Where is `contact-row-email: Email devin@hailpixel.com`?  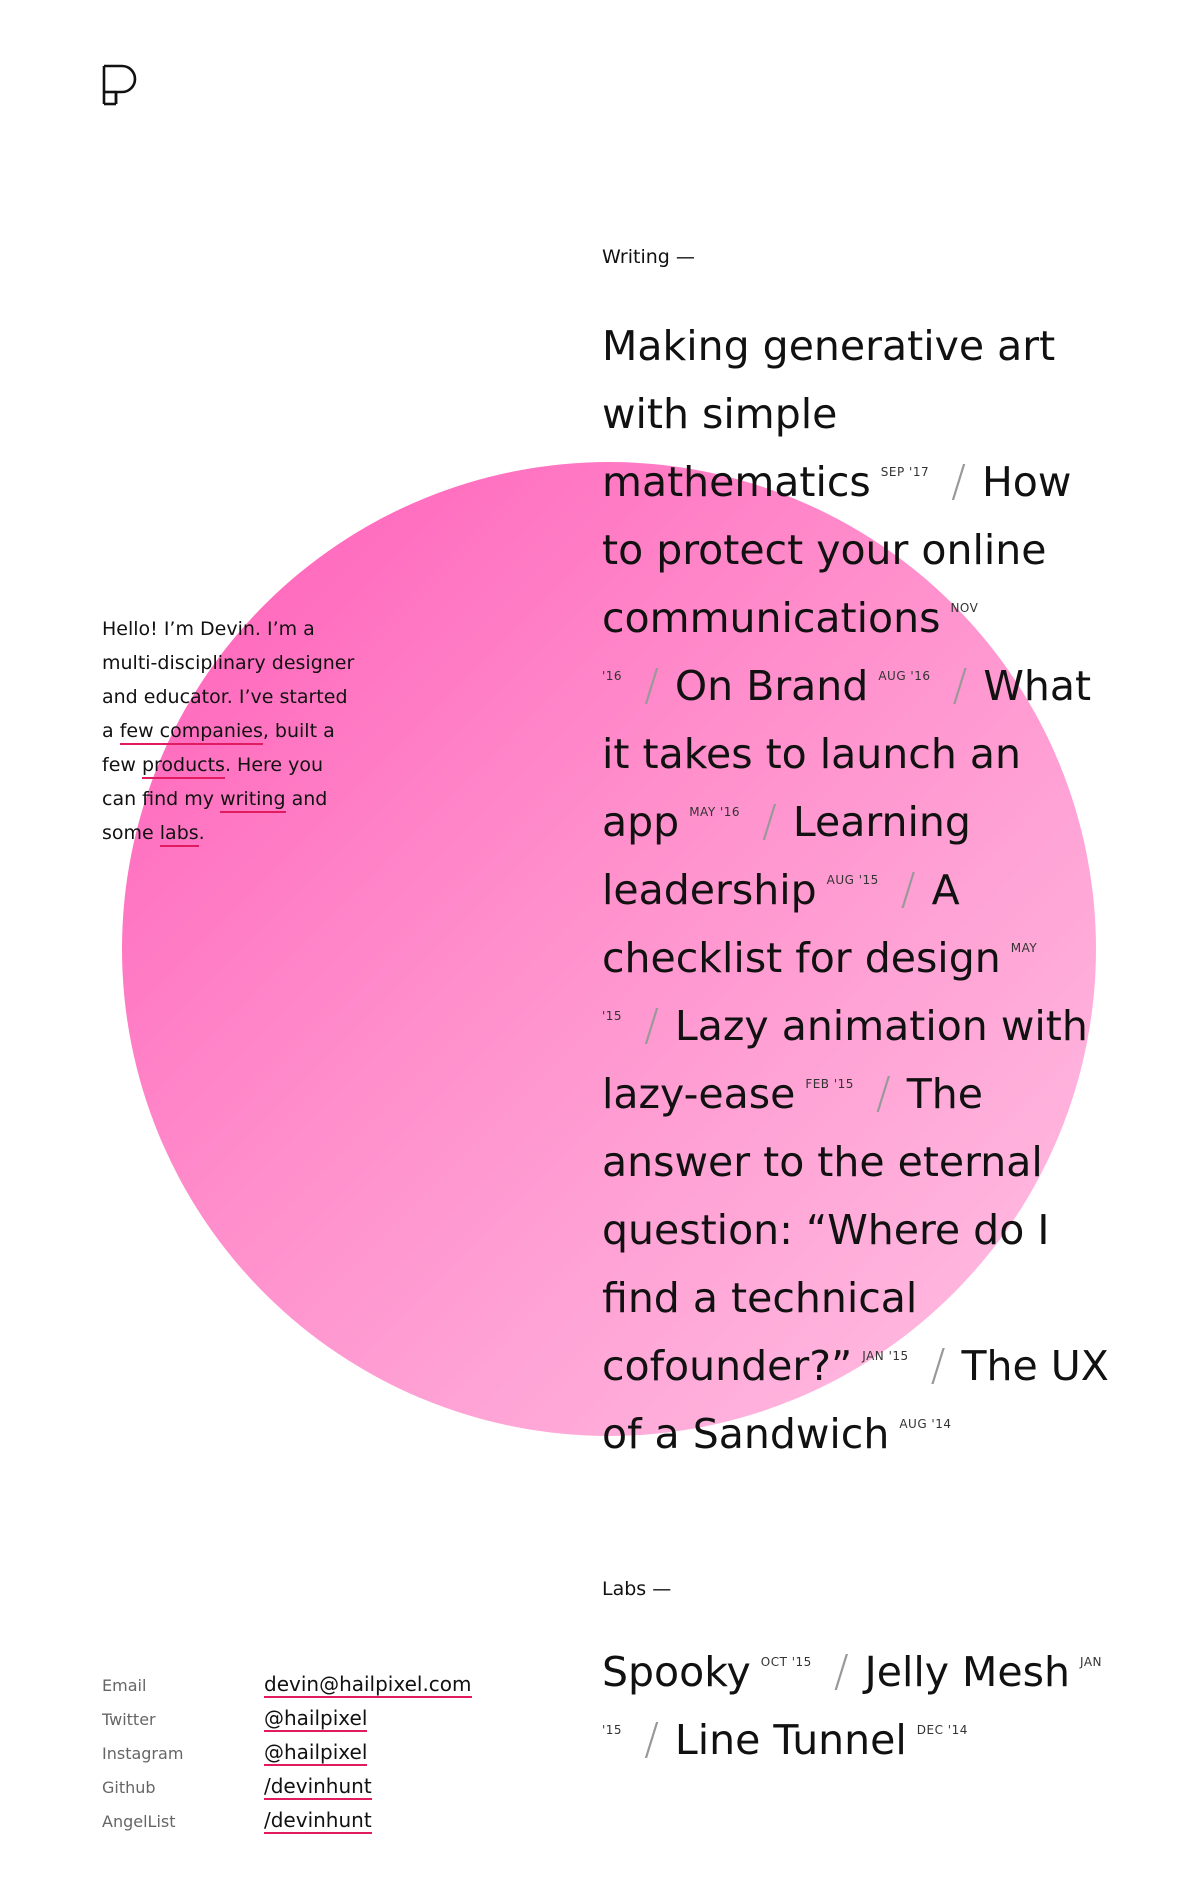 contact-row-email: Email devin@hailpixel.com is located at coordinates (287, 1685).